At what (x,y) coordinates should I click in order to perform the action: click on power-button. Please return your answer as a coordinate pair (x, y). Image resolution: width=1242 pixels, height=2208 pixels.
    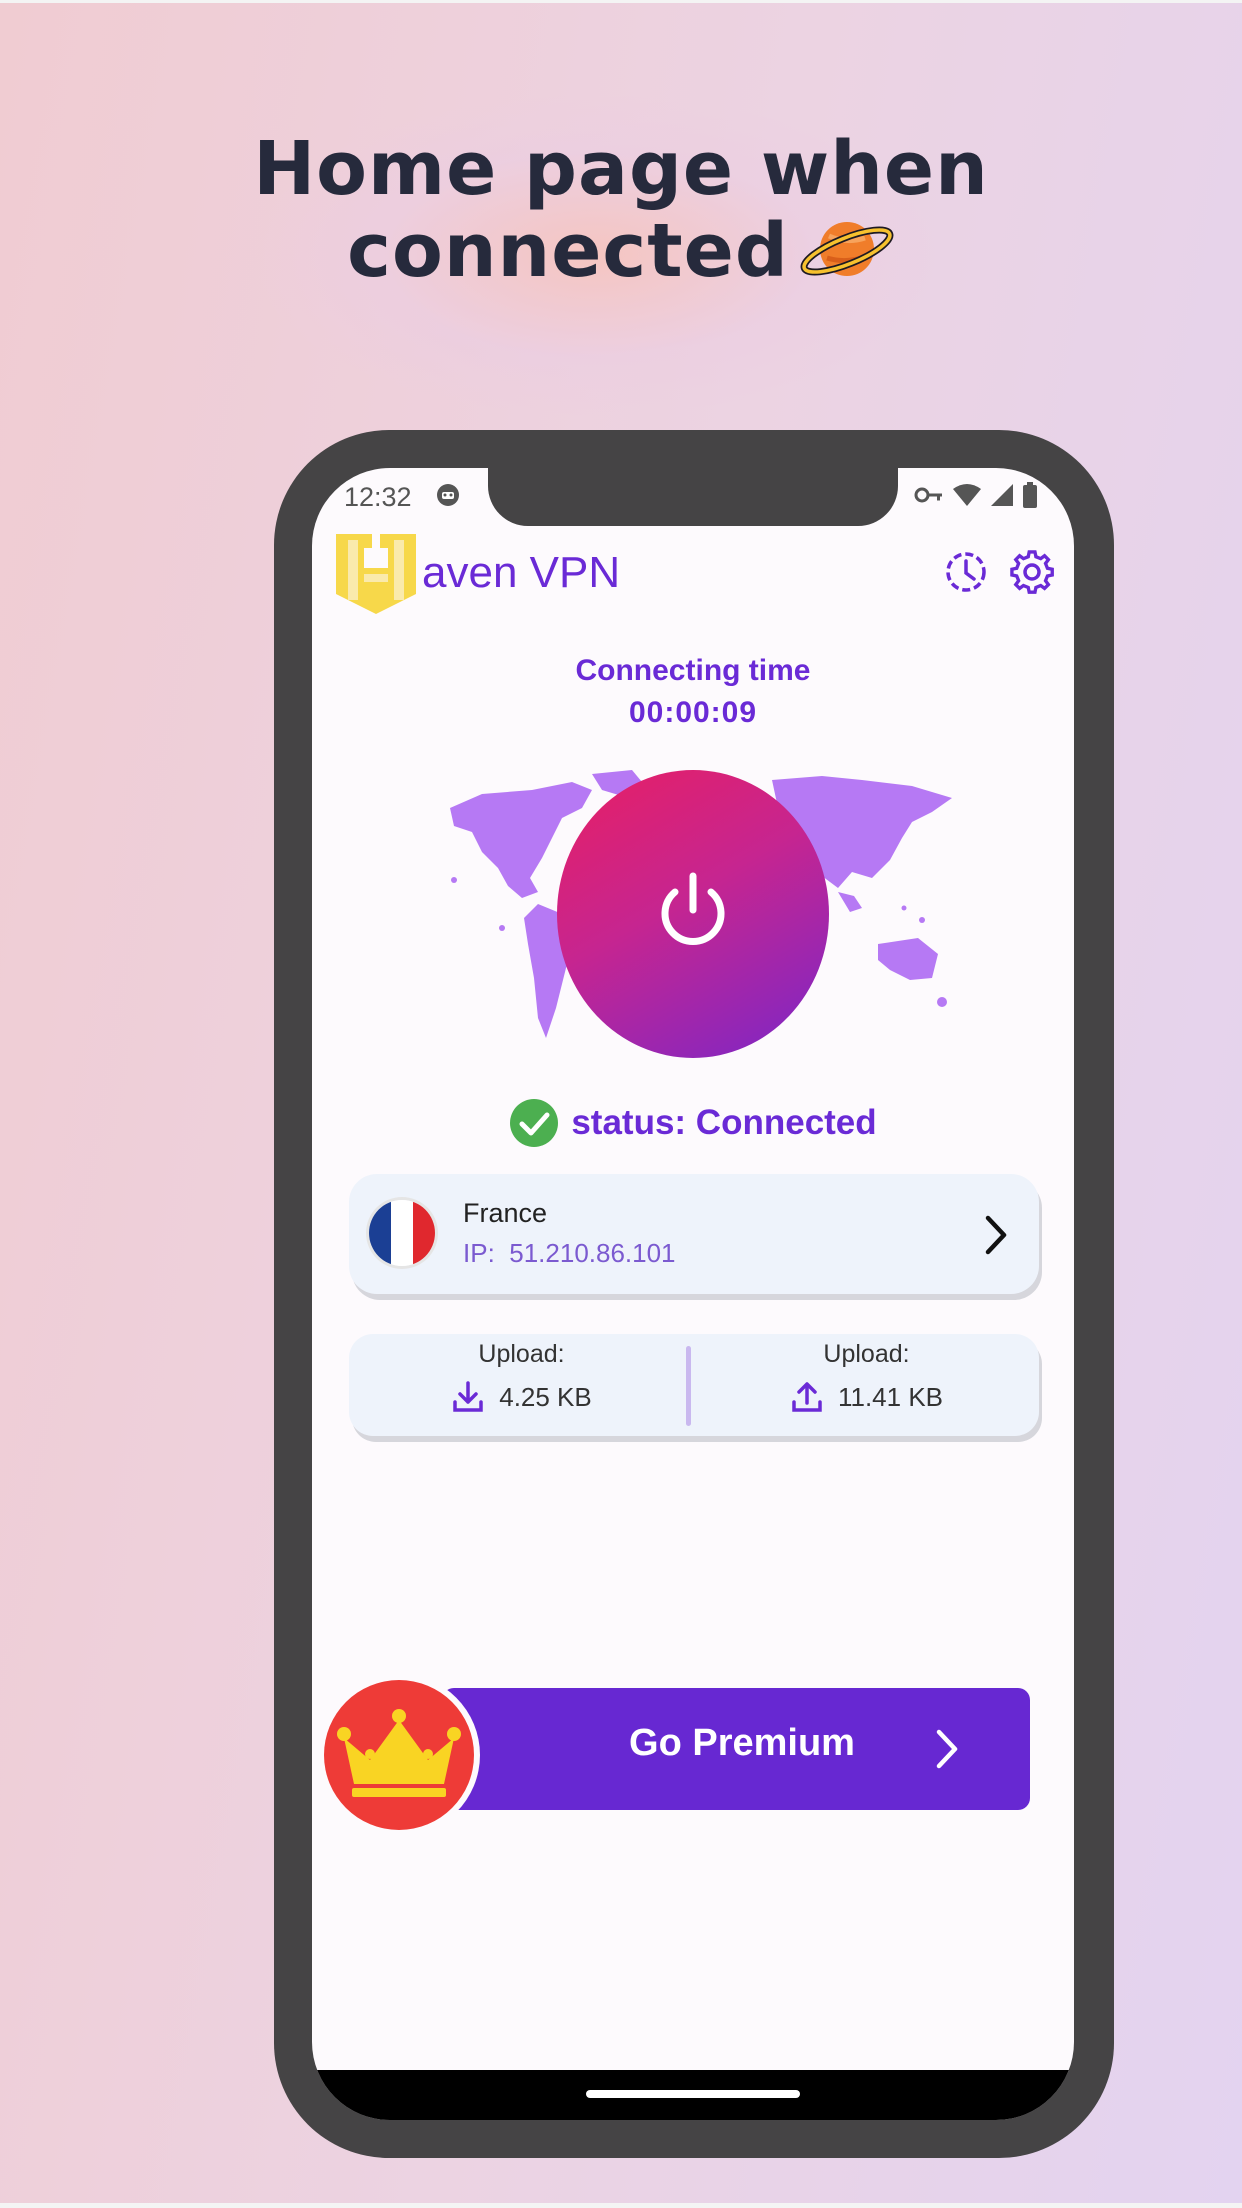
    Looking at the image, I should click on (693, 914).